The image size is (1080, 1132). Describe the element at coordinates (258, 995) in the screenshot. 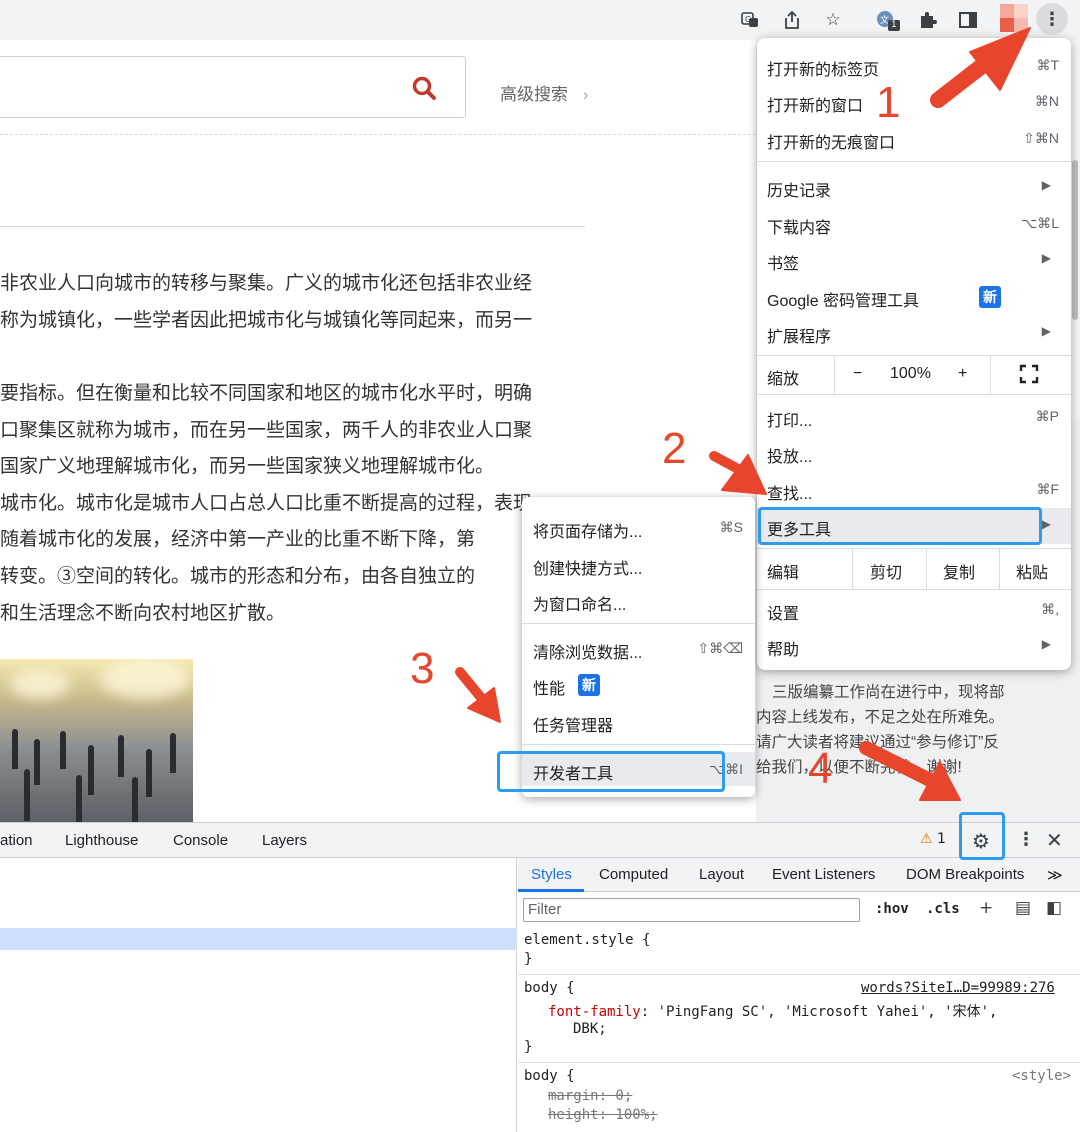

I see `elements-tree` at that location.